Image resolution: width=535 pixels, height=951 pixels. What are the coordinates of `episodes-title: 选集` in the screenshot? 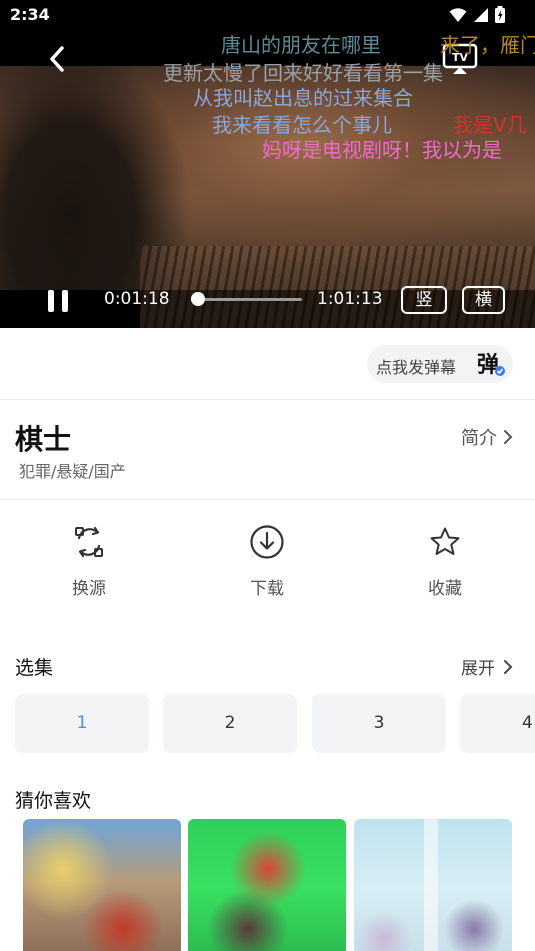 It's located at (34, 668).